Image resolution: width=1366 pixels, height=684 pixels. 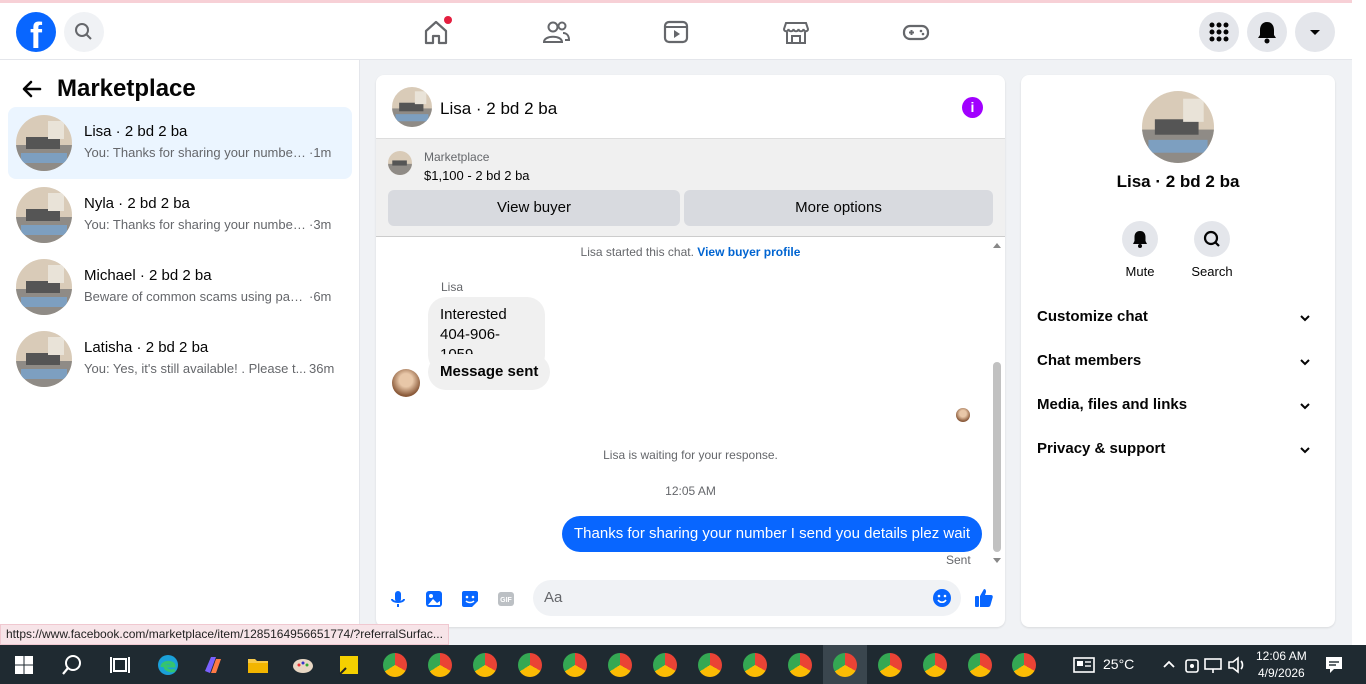 I want to click on info-icon: i, so click(x=972, y=107).